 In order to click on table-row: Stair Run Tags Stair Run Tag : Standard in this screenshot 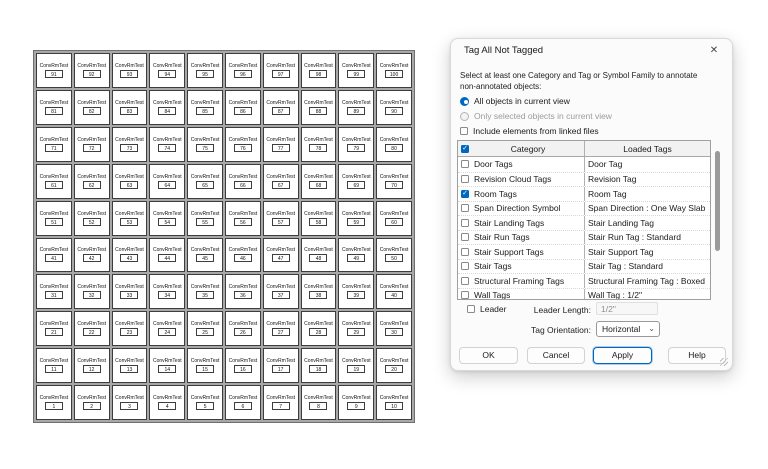, I will do `click(584, 236)`.